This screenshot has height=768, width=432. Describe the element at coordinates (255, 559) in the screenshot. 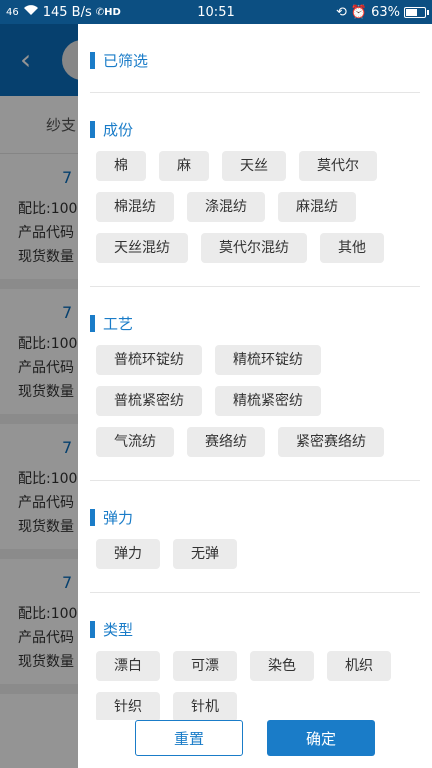

I see `elasticity-options: 弹力 无弹` at that location.